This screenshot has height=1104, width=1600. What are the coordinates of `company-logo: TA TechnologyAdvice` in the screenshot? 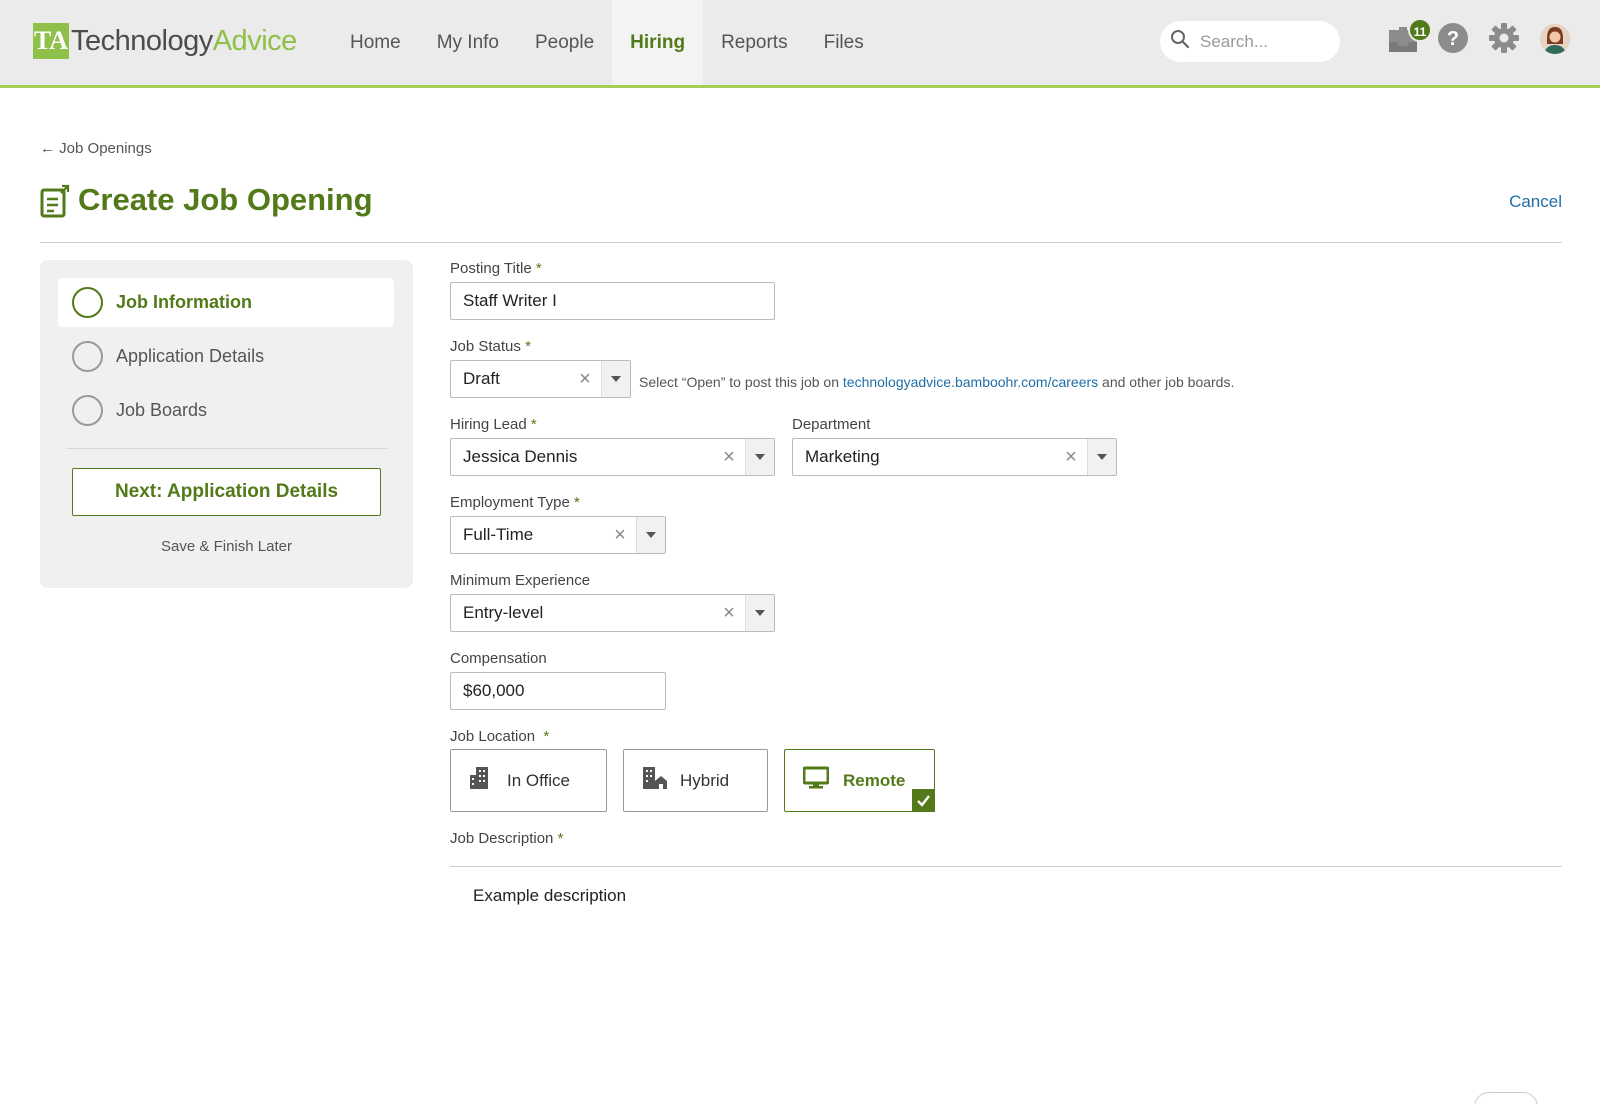 It's located at (165, 41).